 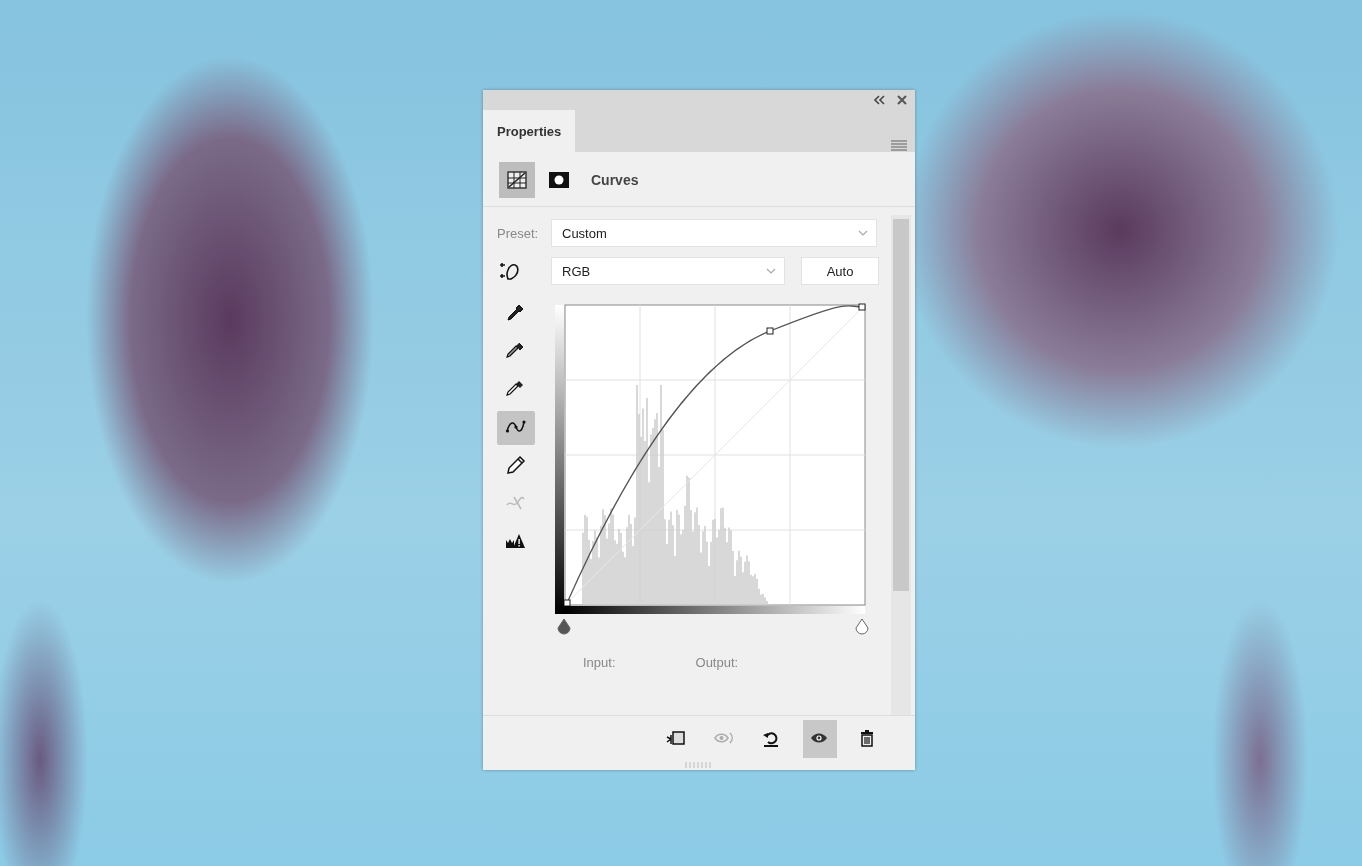 I want to click on curves-adjustment-icon, so click(x=517, y=180).